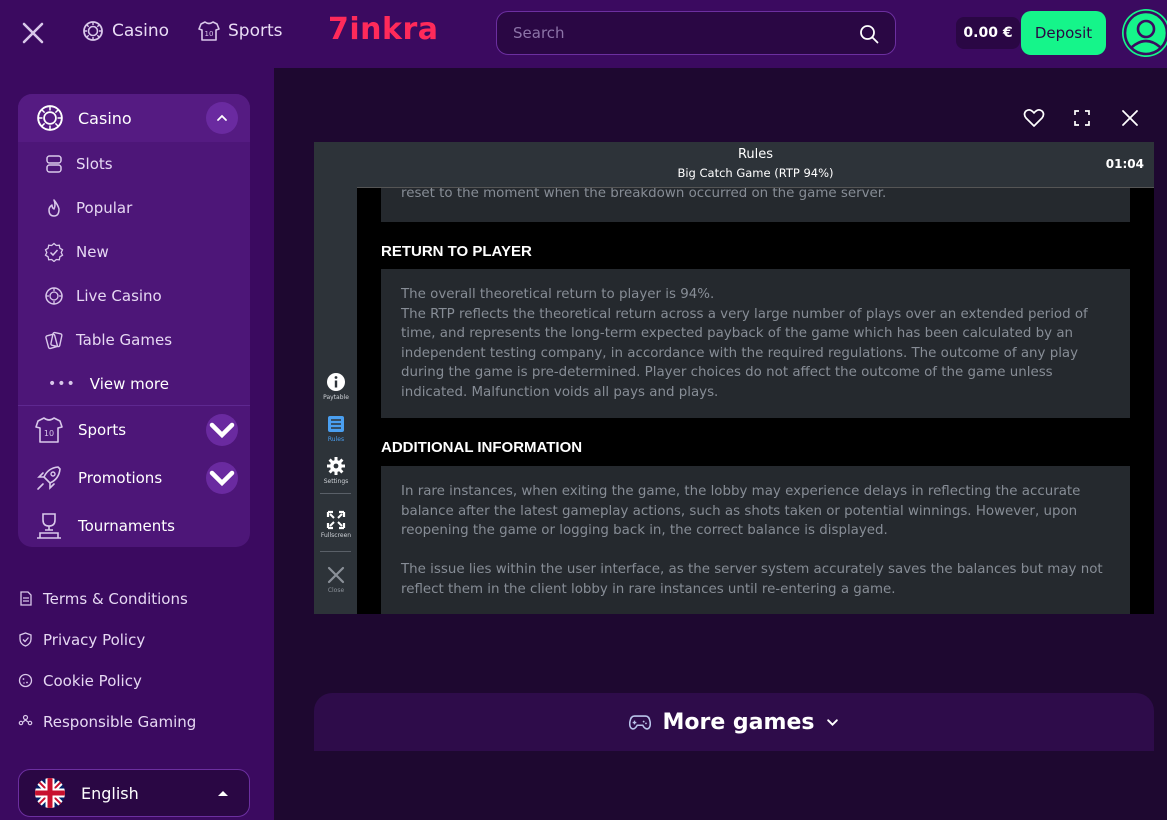 The height and width of the screenshot is (820, 1167). I want to click on link-label: Cookie Policy, so click(92, 680).